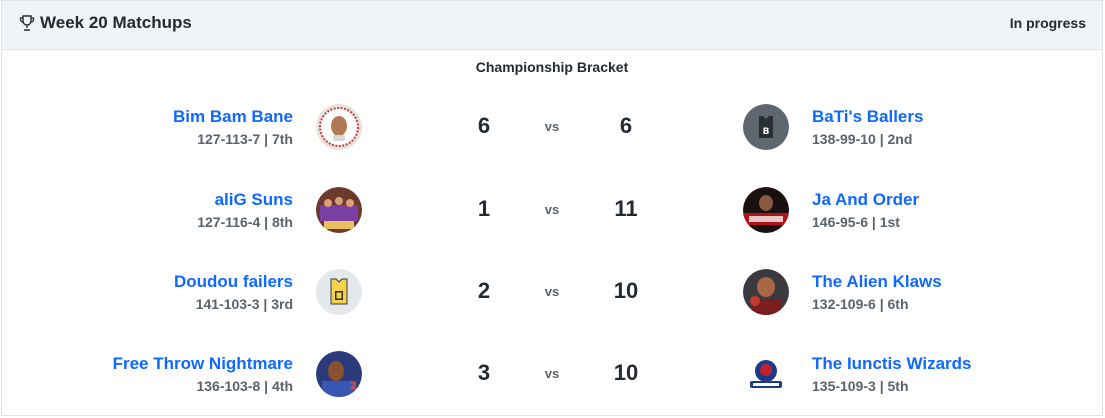  Describe the element at coordinates (116, 22) in the screenshot. I see `page-title: Week 20 Matchups` at that location.